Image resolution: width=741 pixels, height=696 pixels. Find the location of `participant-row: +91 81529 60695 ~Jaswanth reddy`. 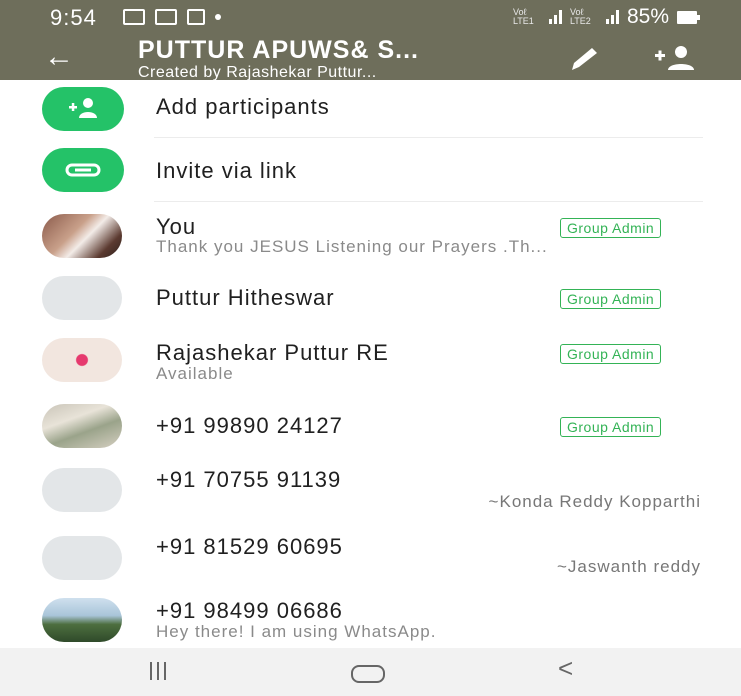

participant-row: +91 81529 60695 ~Jaswanth reddy is located at coordinates (370, 560).